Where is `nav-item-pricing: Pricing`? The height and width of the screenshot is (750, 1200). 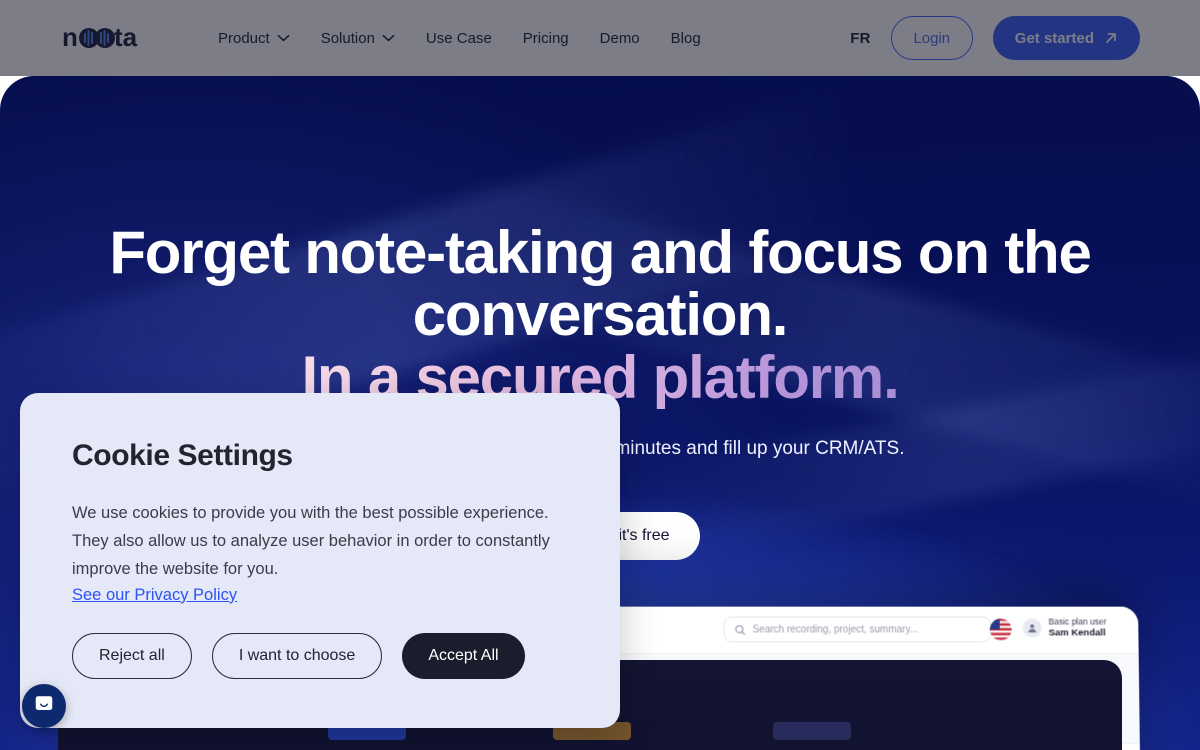 nav-item-pricing: Pricing is located at coordinates (546, 38).